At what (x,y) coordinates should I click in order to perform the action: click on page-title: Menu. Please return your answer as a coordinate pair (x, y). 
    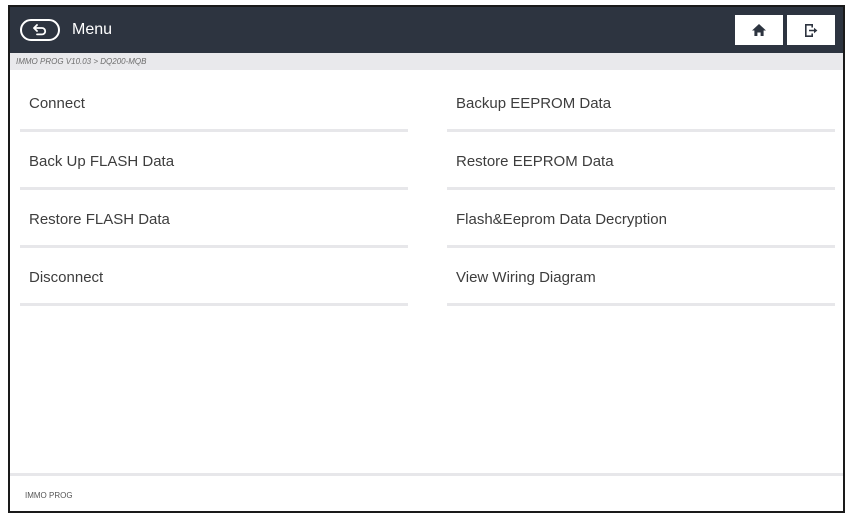
    Looking at the image, I should click on (92, 29).